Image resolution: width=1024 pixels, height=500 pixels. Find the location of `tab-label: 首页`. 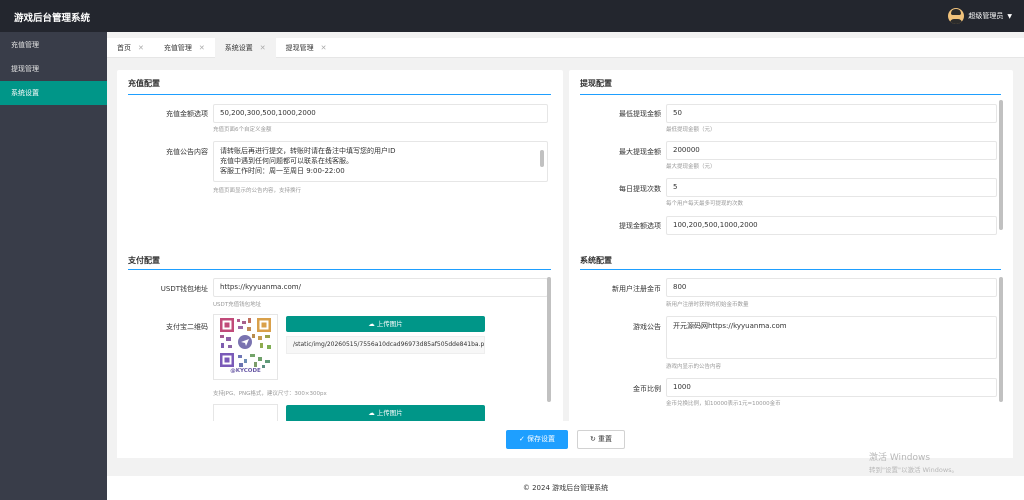

tab-label: 首页 is located at coordinates (124, 48).